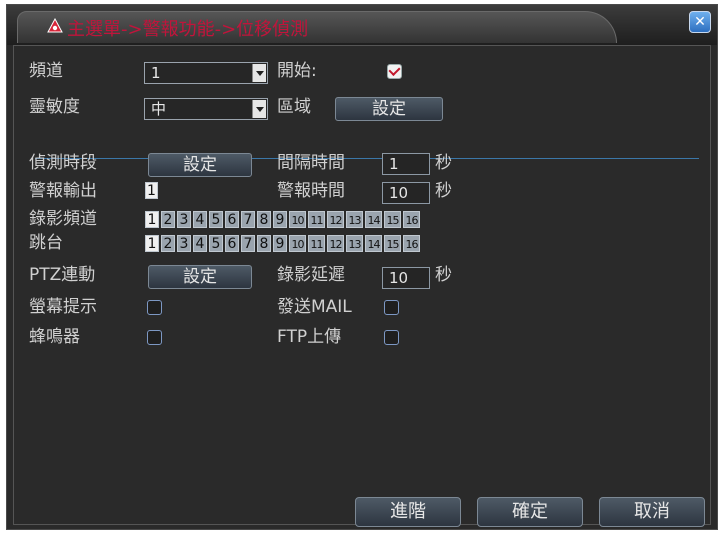  Describe the element at coordinates (392, 243) in the screenshot. I see `tour-channel-15: 15` at that location.